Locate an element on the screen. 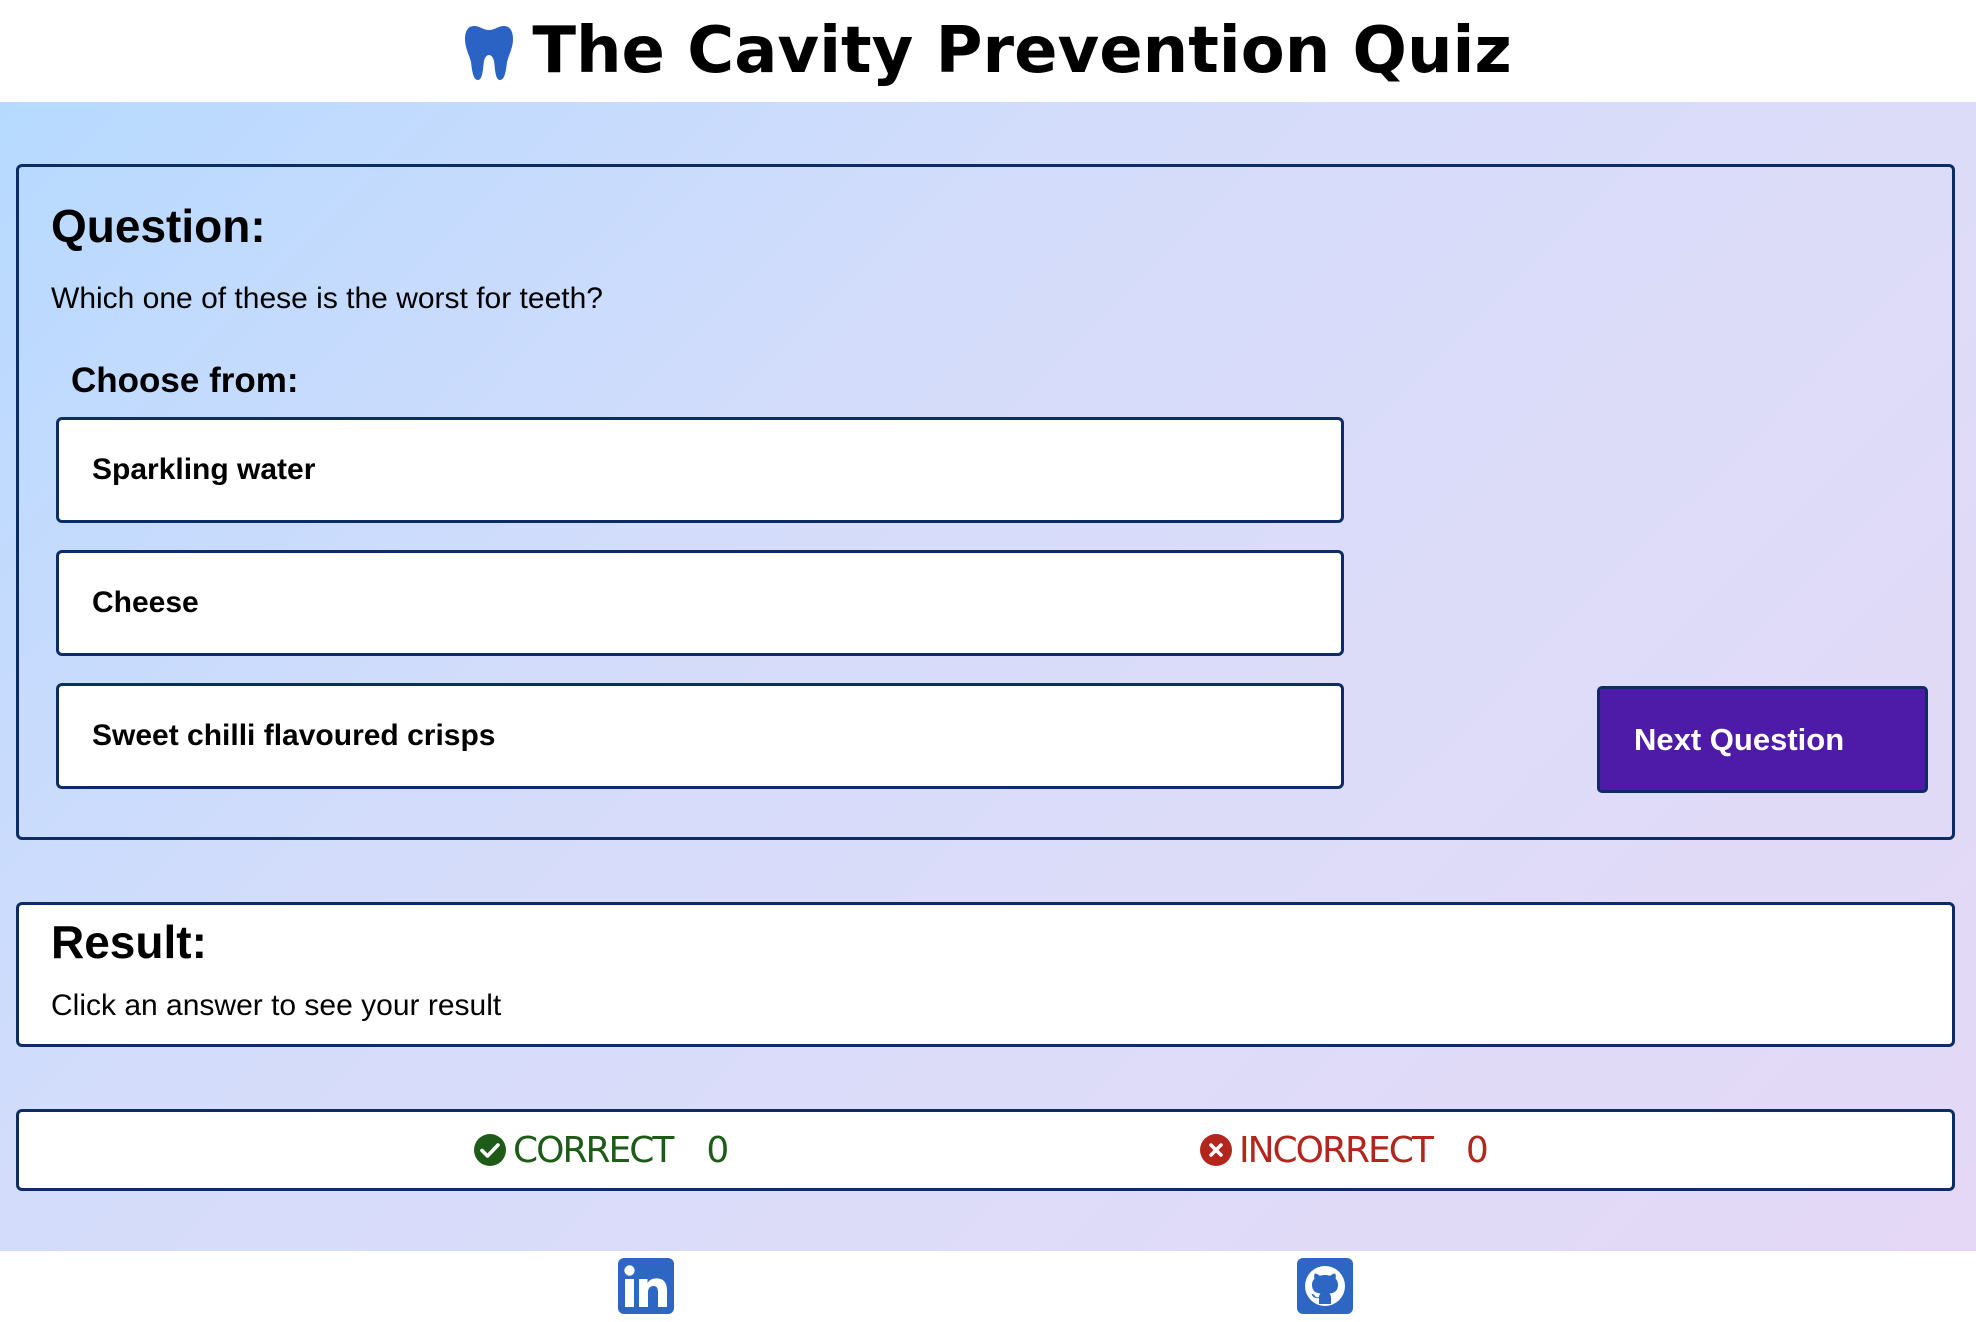 The image size is (1976, 1322). github-icon is located at coordinates (1325, 1286).